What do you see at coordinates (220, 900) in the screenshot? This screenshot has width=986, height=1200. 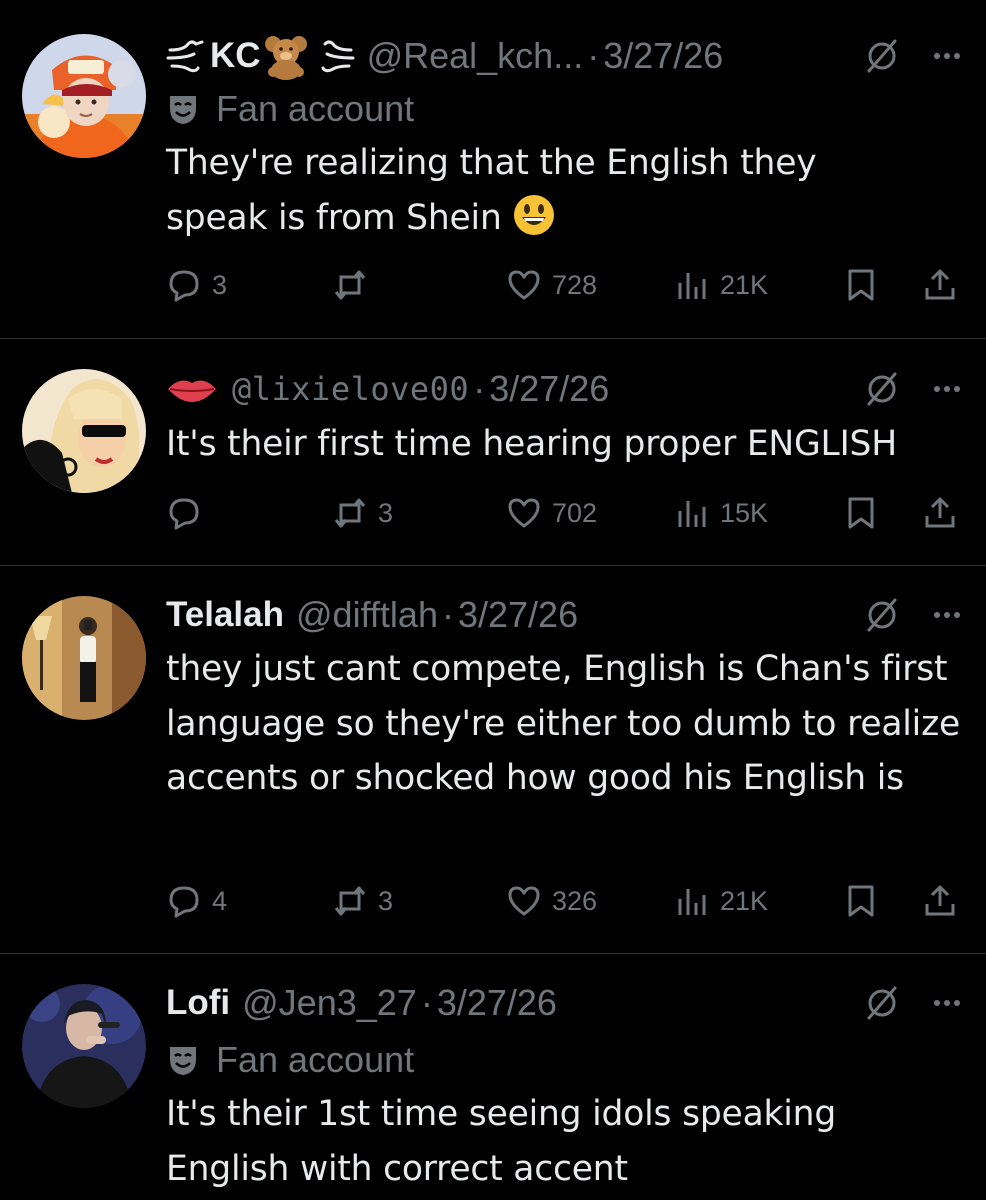 I see `reply-count: 4` at bounding box center [220, 900].